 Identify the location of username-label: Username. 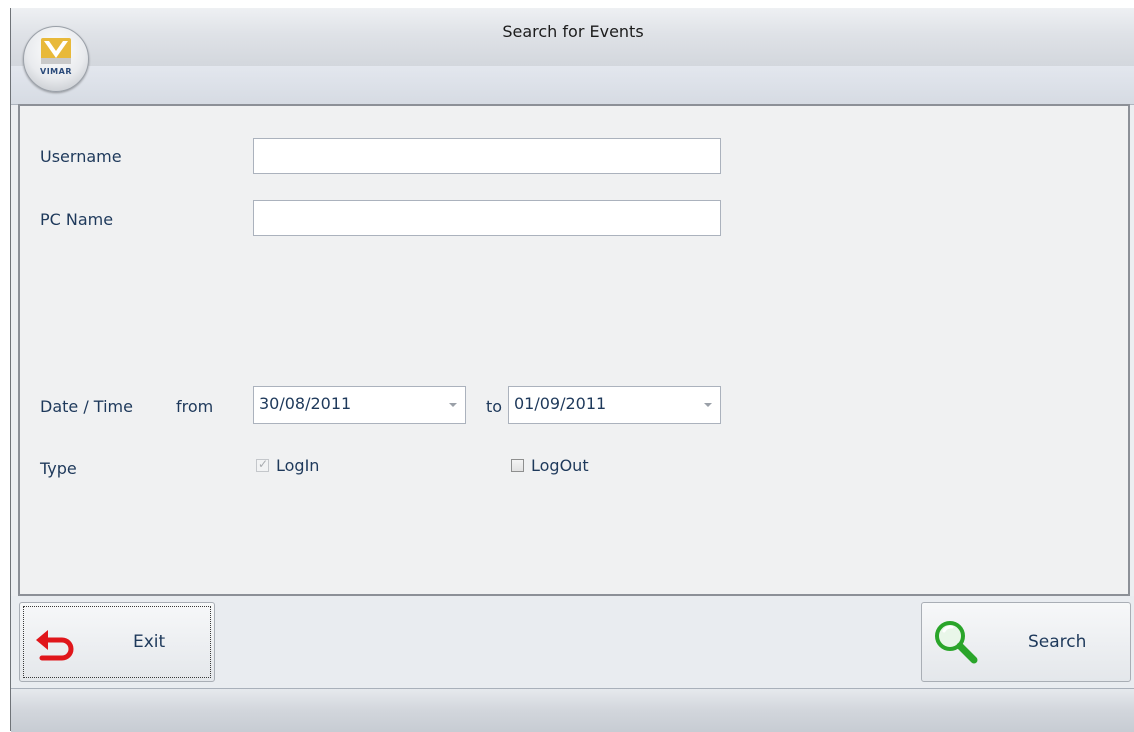
(81, 156).